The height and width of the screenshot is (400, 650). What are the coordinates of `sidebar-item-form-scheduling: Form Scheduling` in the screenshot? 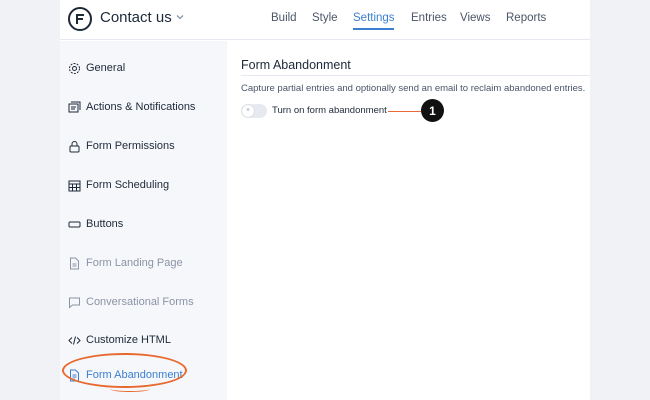 It's located at (118, 185).